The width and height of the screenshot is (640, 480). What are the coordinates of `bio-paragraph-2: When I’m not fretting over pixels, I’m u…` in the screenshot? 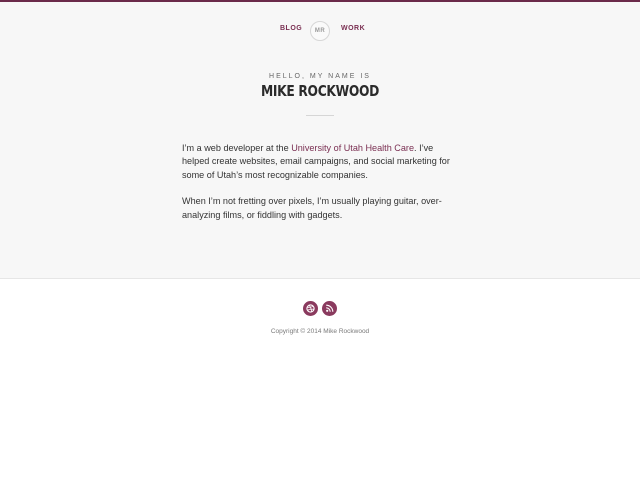 It's located at (312, 208).